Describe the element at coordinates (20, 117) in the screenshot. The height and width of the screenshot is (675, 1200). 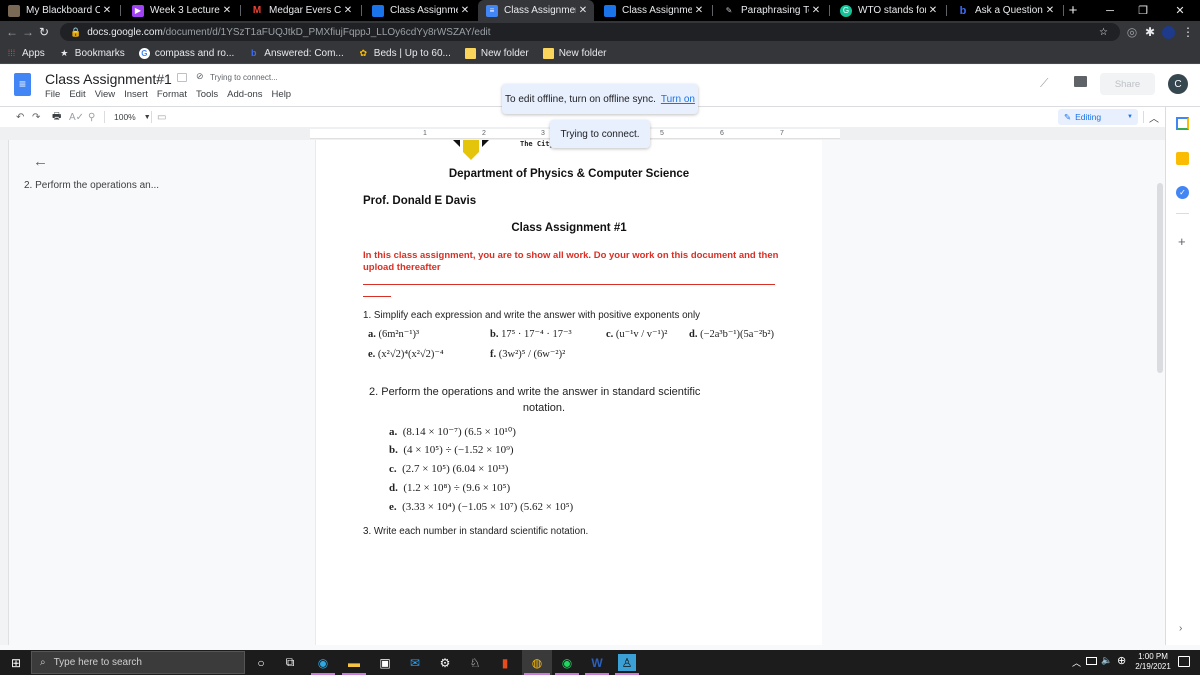
I see `undo-icon: ↶` at that location.